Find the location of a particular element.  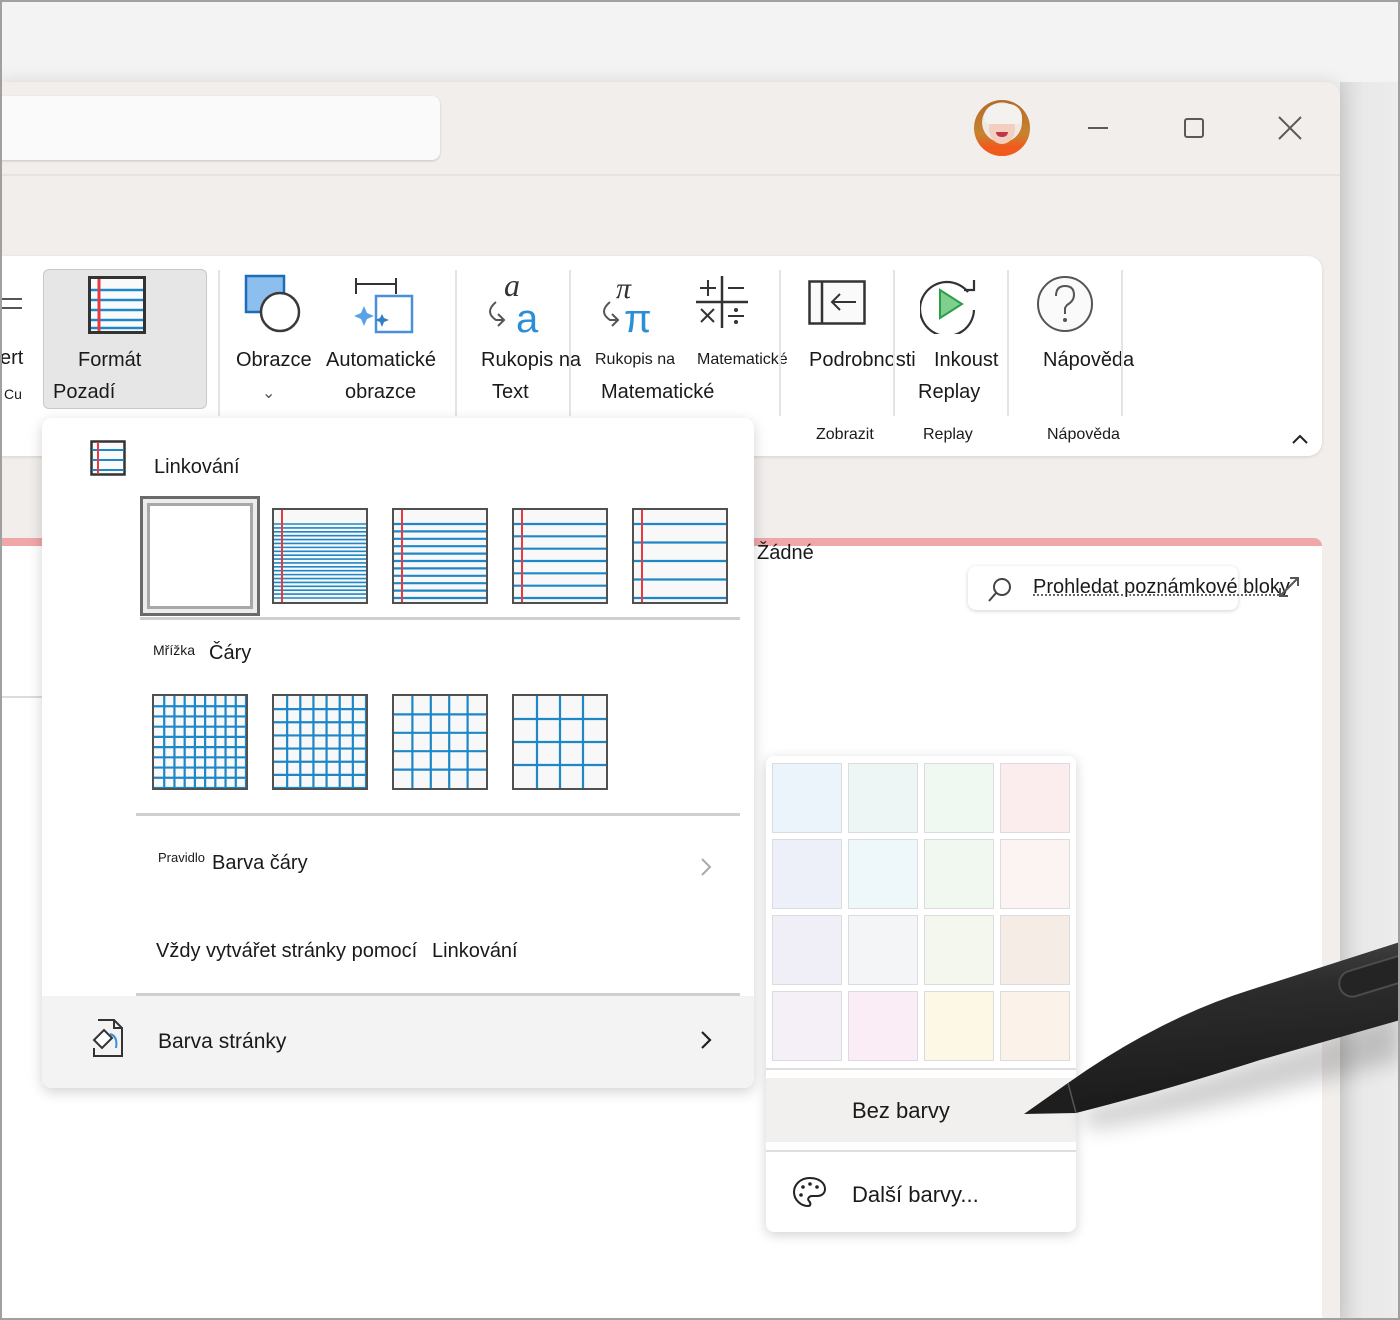

ruled-option-wide is located at coordinates (680, 556).